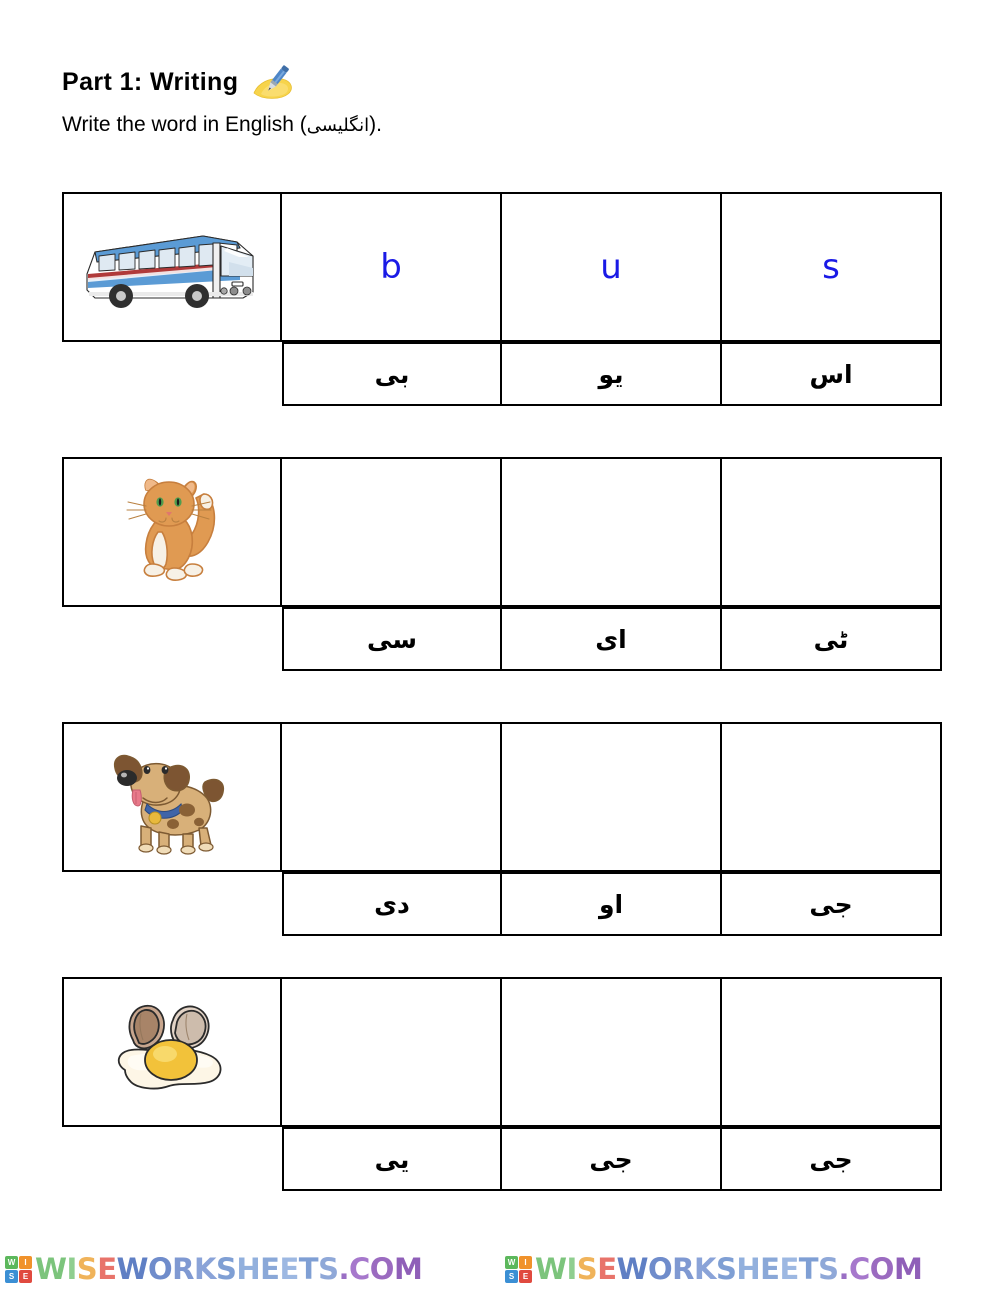 The image size is (1000, 1291). I want to click on instruction-prefix: Write the word in English (, so click(184, 124).